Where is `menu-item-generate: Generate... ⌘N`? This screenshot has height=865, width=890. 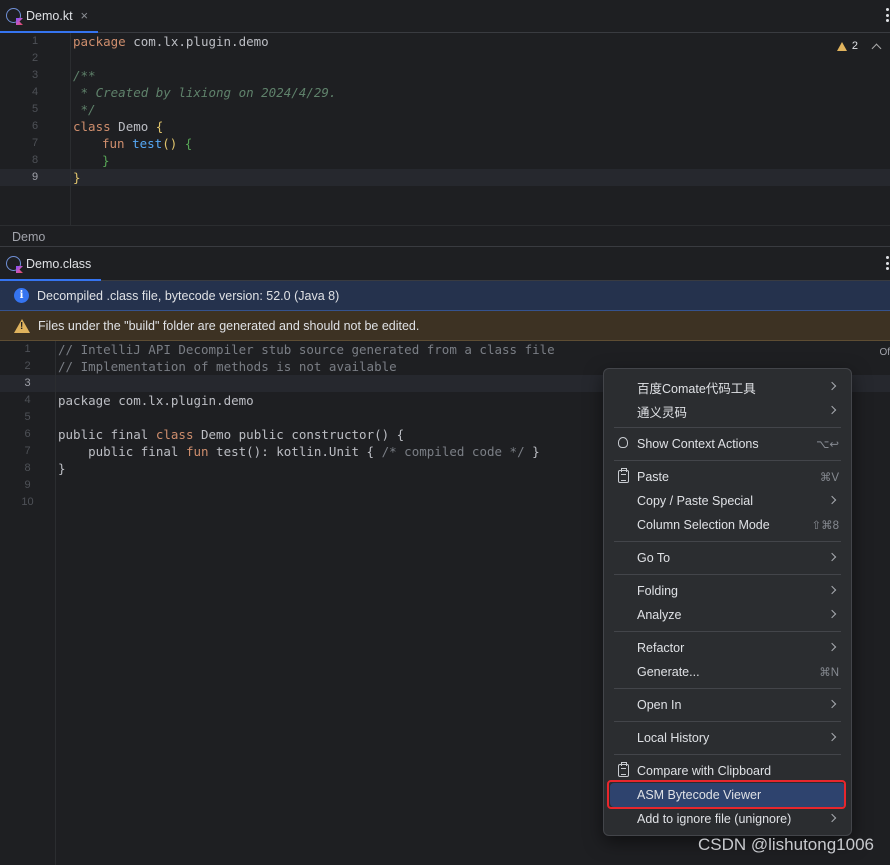 menu-item-generate: Generate... ⌘N is located at coordinates (727, 672).